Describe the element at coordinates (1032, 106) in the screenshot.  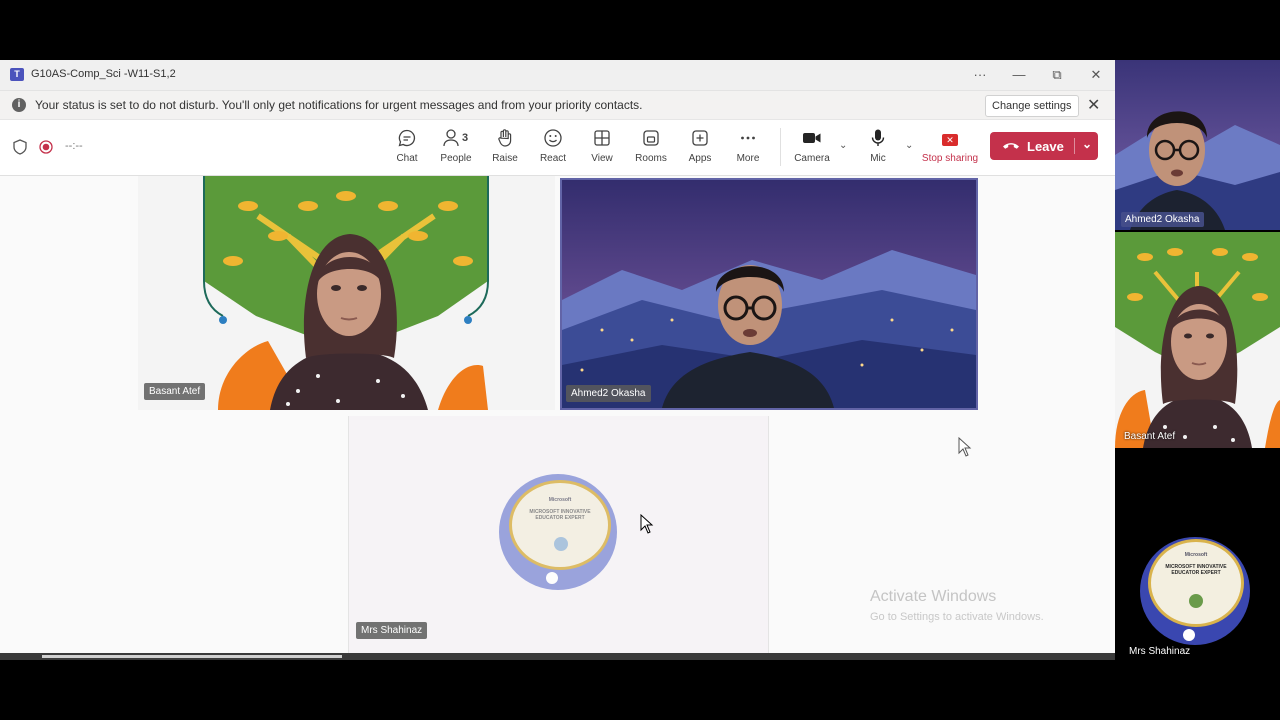
I see `change-settings-button: Change settings` at that location.